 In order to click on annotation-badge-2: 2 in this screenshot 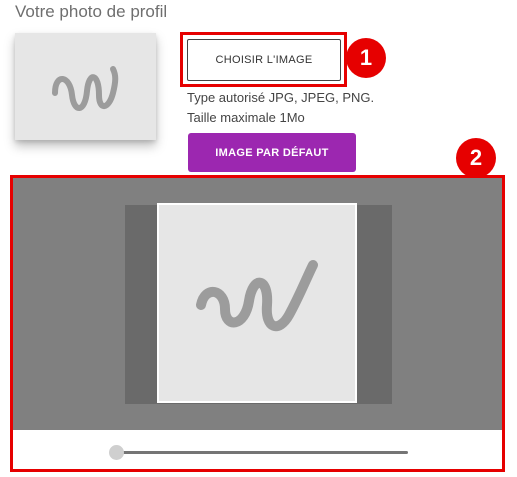, I will do `click(476, 158)`.